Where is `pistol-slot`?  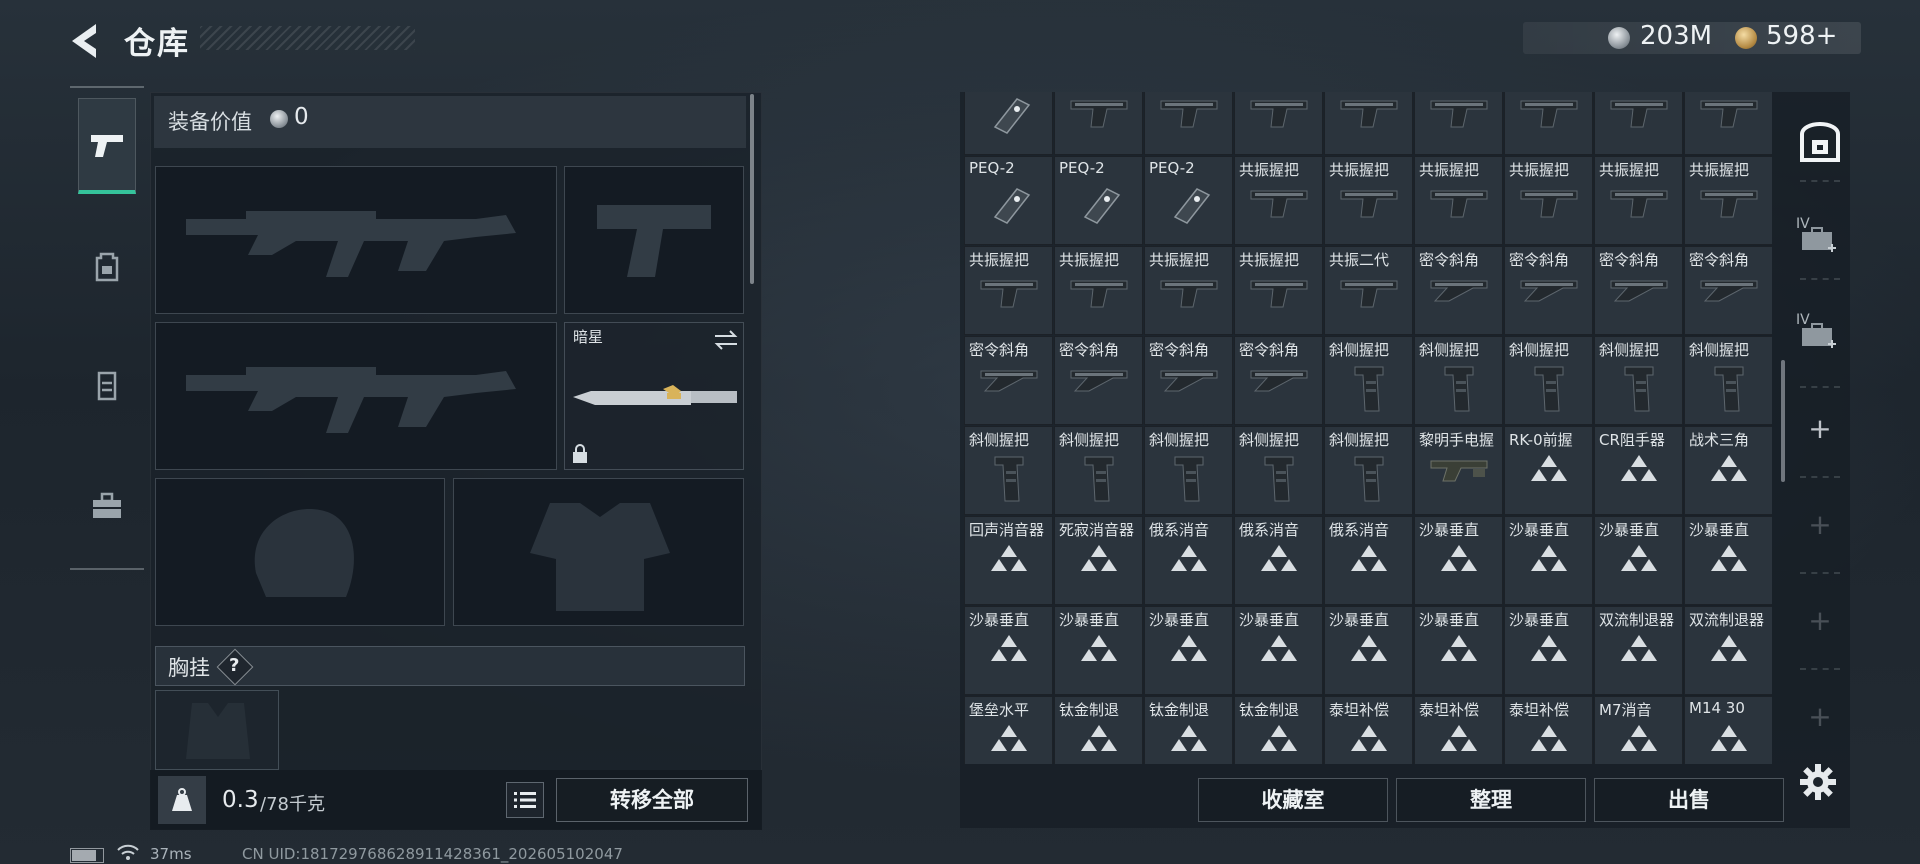 pistol-slot is located at coordinates (654, 240).